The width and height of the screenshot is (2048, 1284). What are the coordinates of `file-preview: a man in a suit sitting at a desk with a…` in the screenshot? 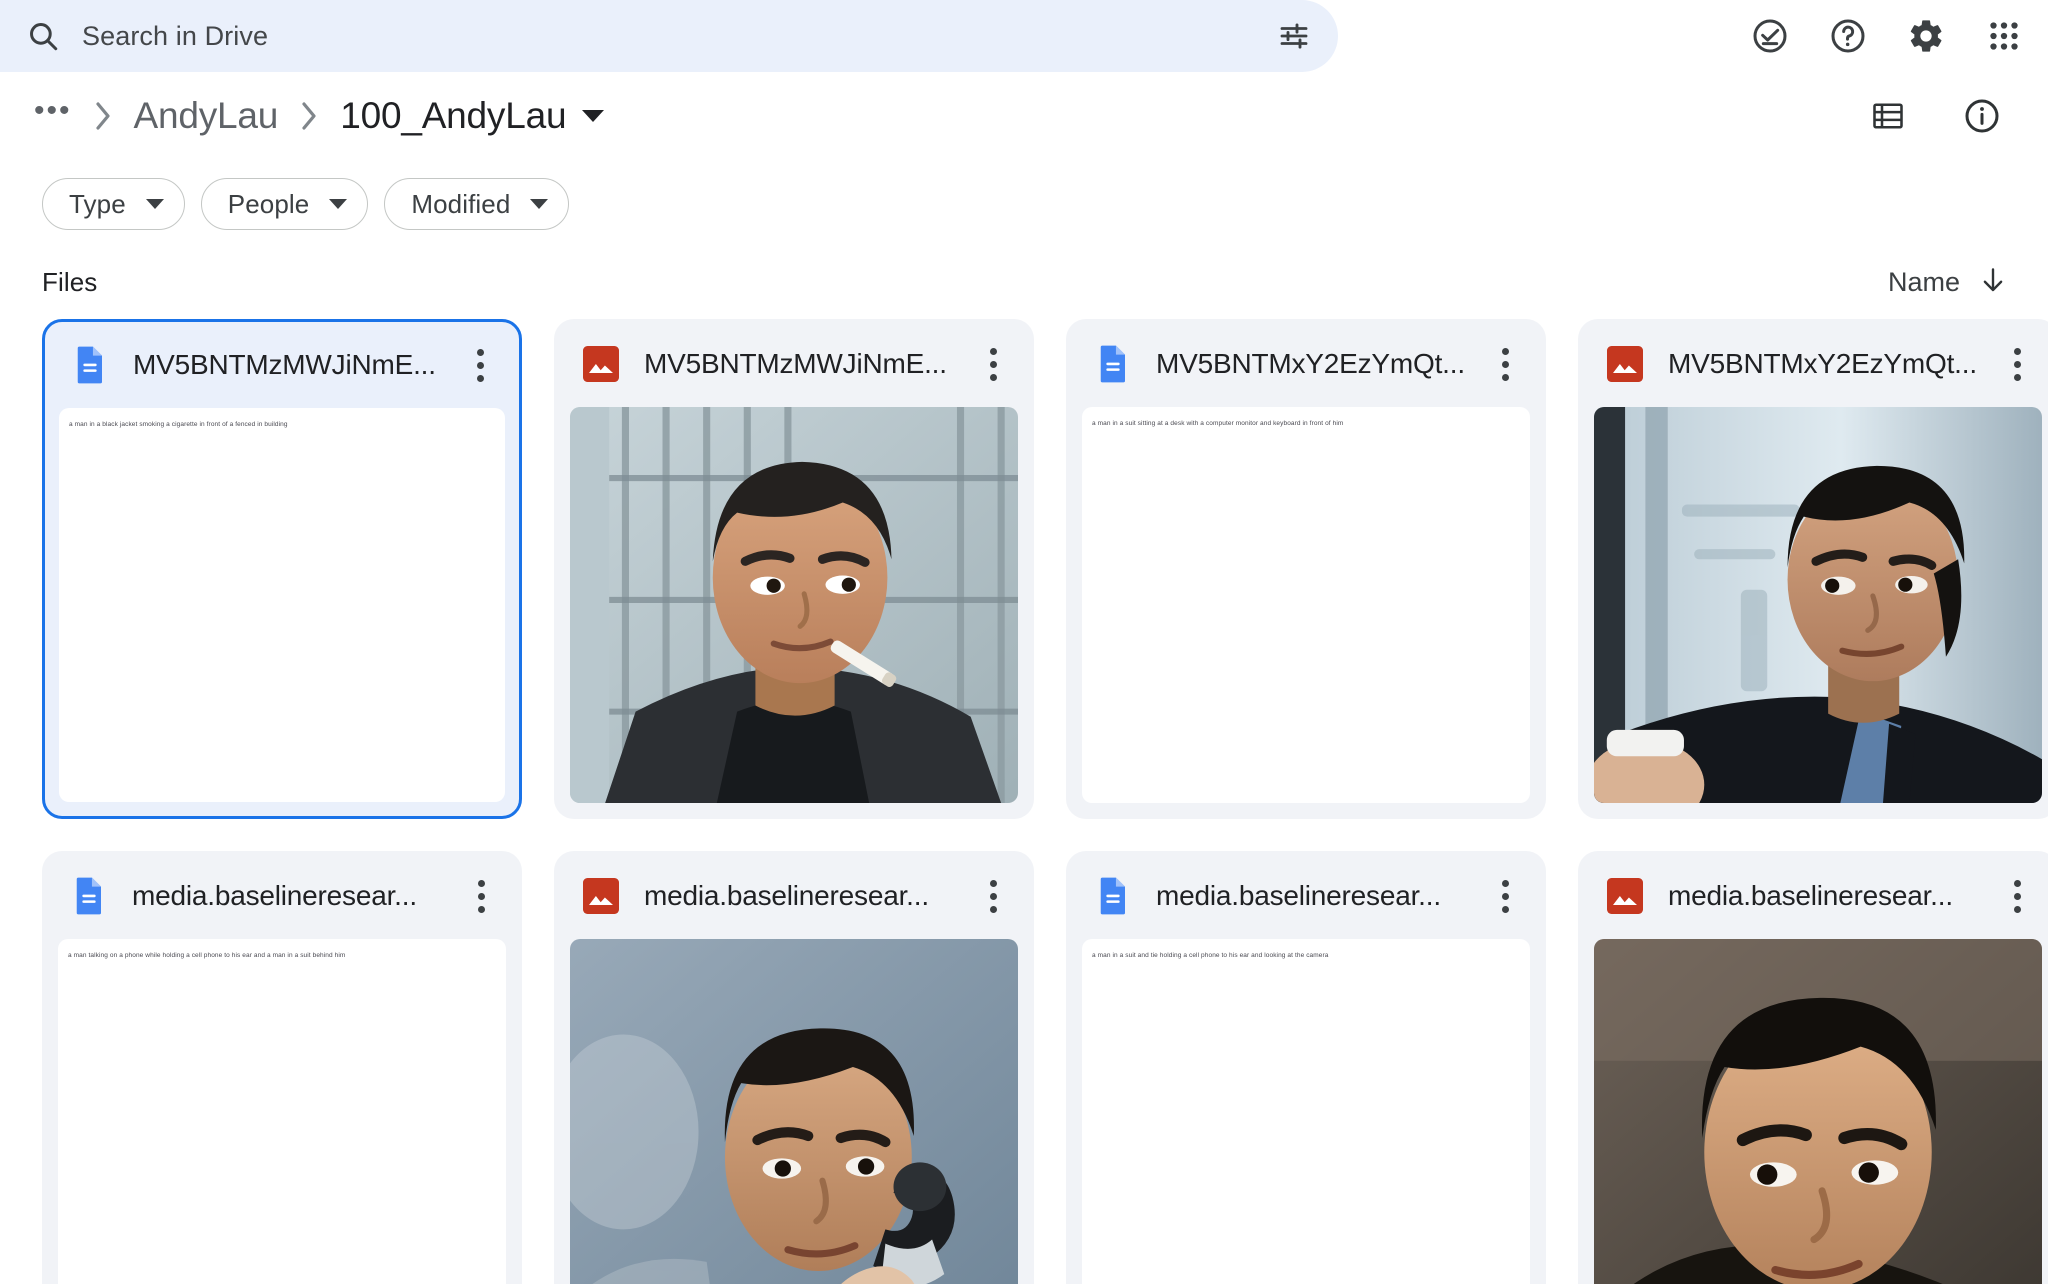 It's located at (1306, 605).